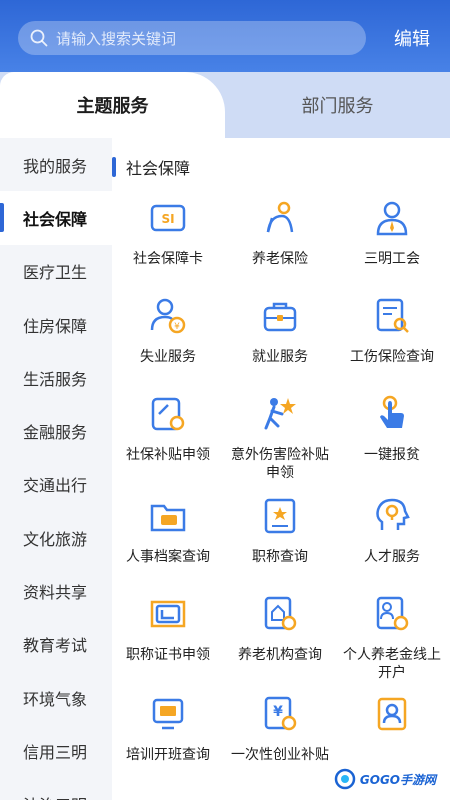  I want to click on certificate-book-icon, so click(168, 614).